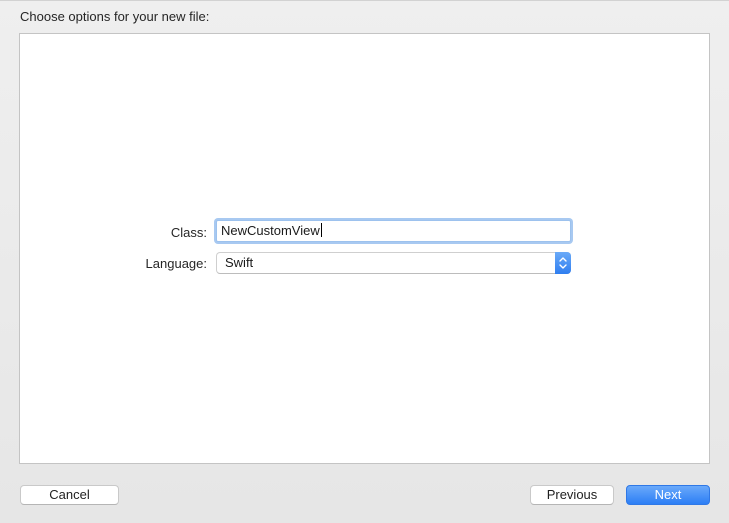 The image size is (729, 523). I want to click on class-name-value: NewCustomView, so click(270, 230).